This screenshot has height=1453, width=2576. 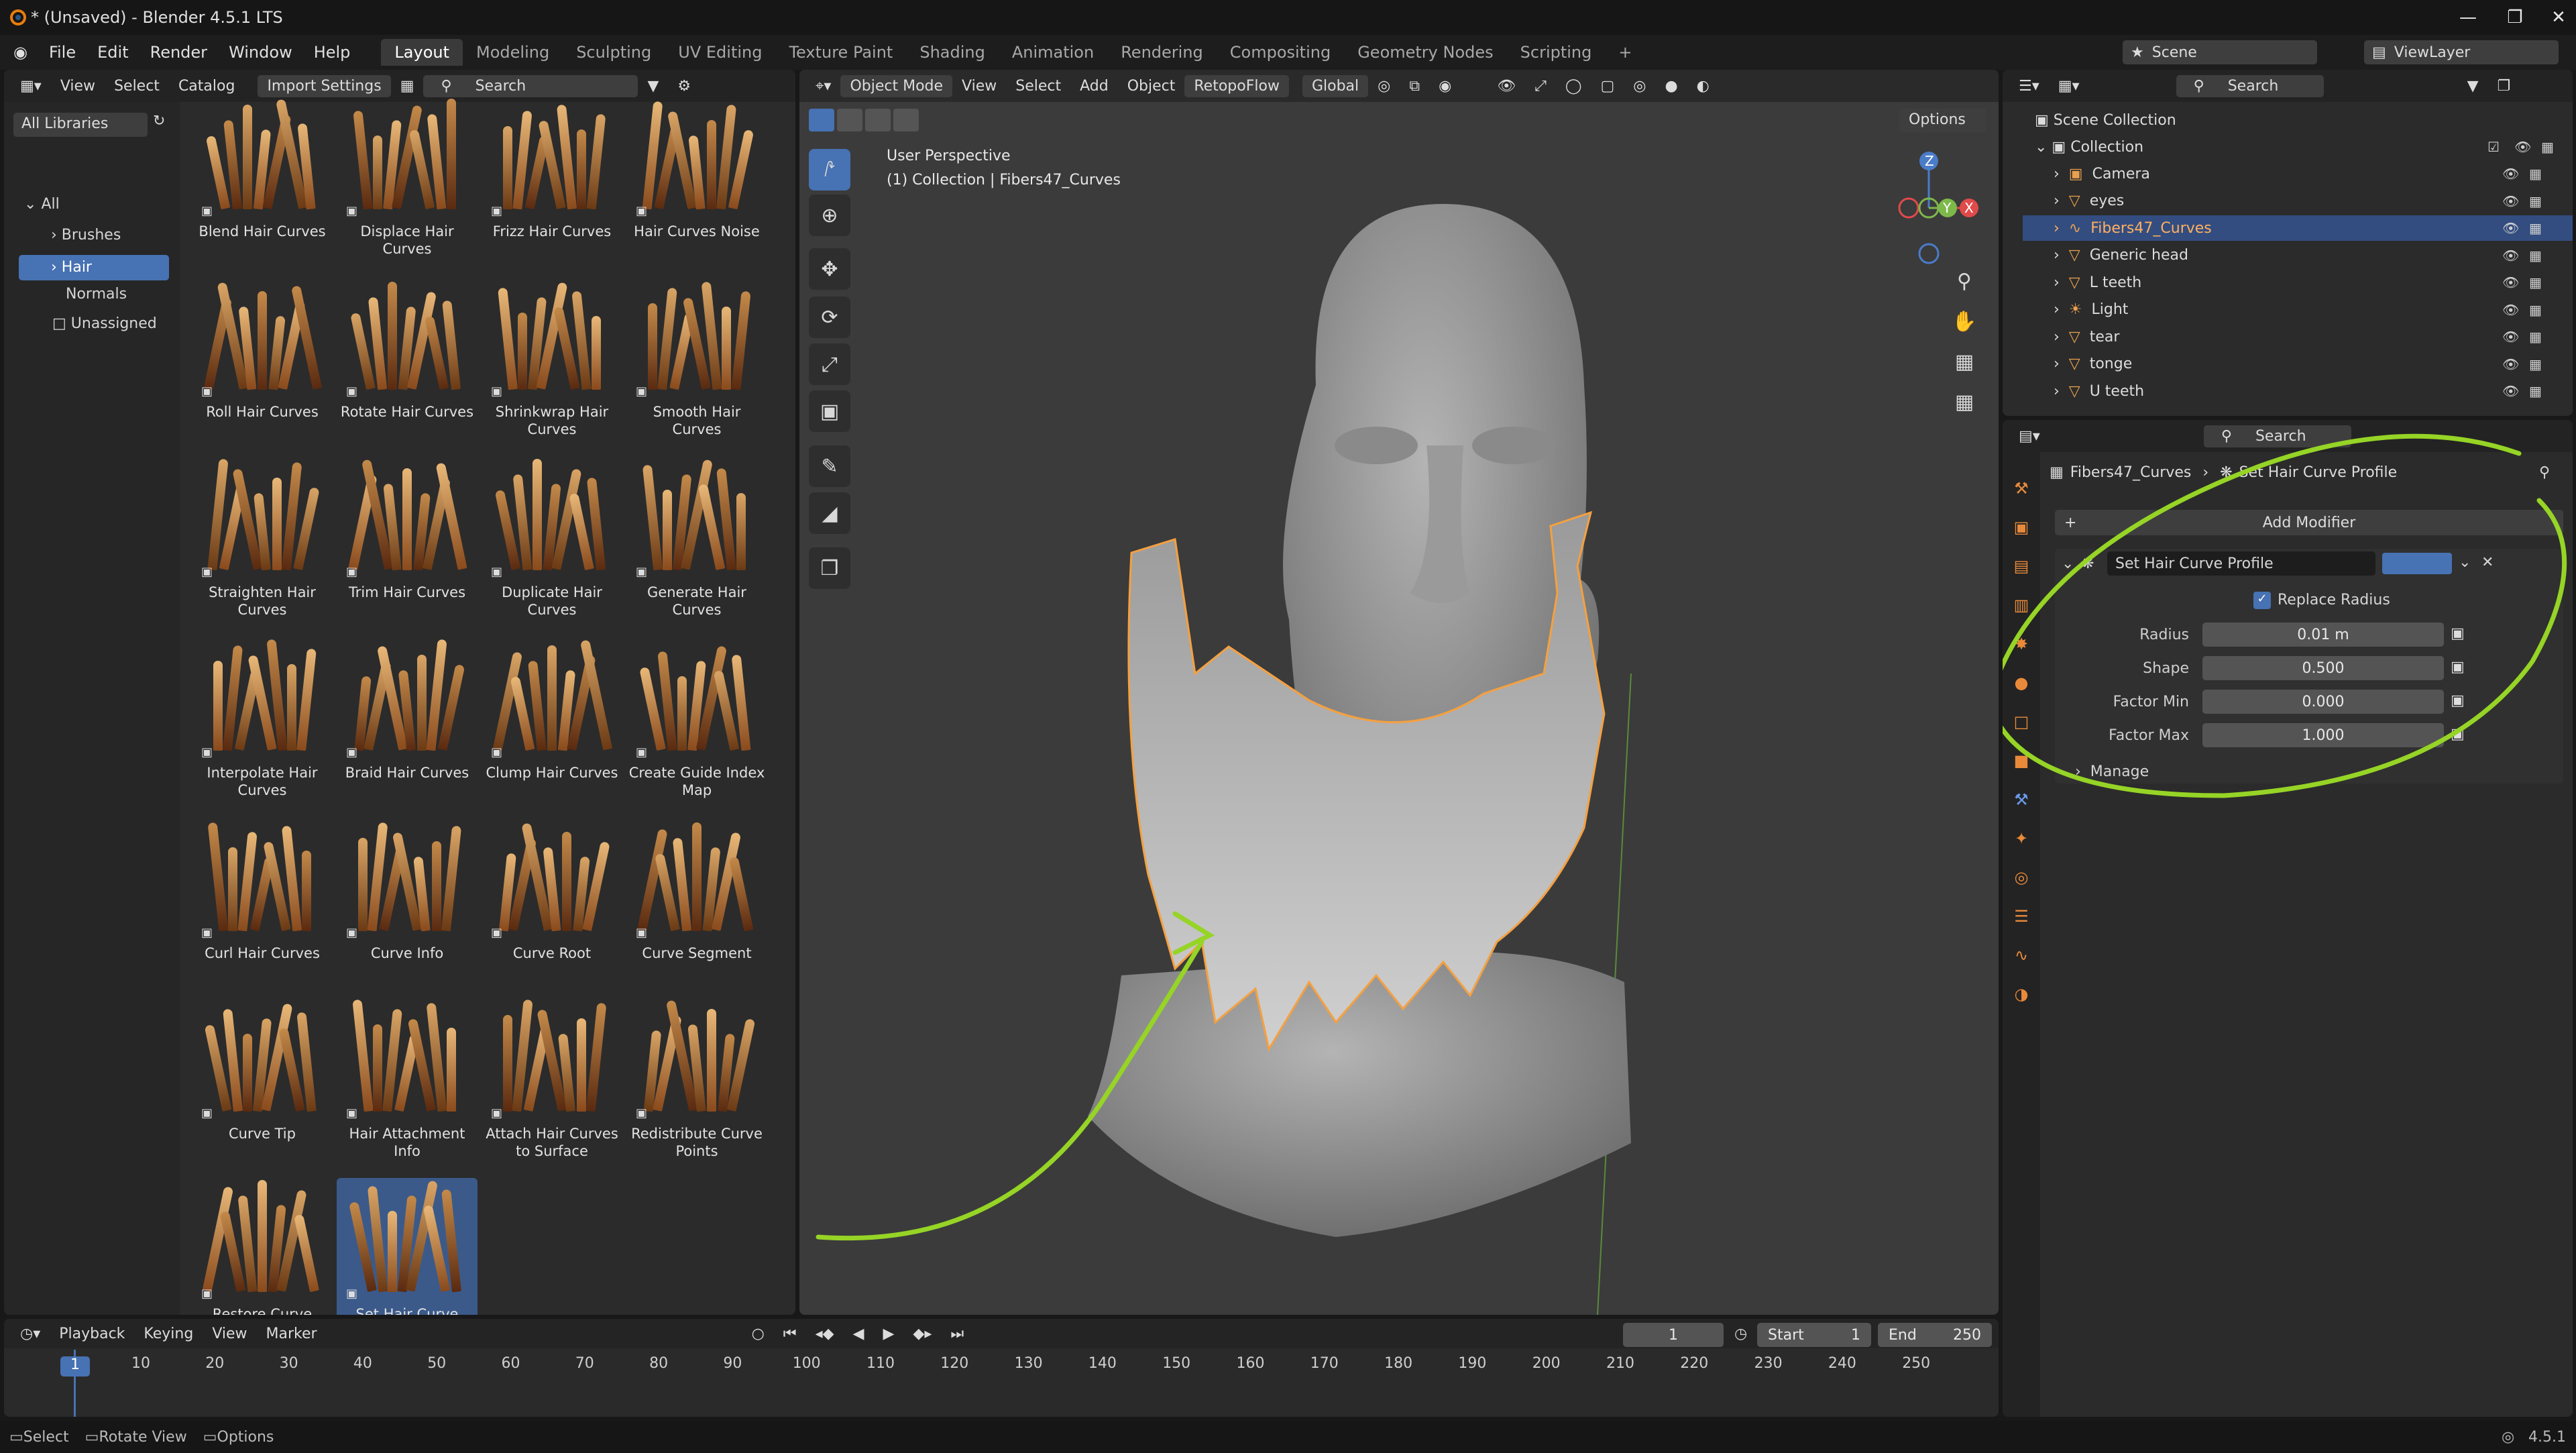 What do you see at coordinates (92, 1334) in the screenshot?
I see `menu-playback: Playback` at bounding box center [92, 1334].